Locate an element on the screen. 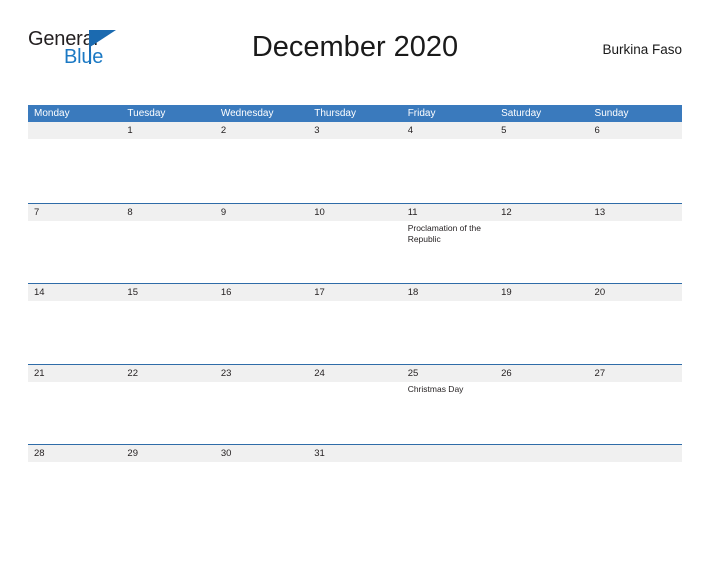 This screenshot has height=576, width=712. day-cell: 13 is located at coordinates (635, 212).